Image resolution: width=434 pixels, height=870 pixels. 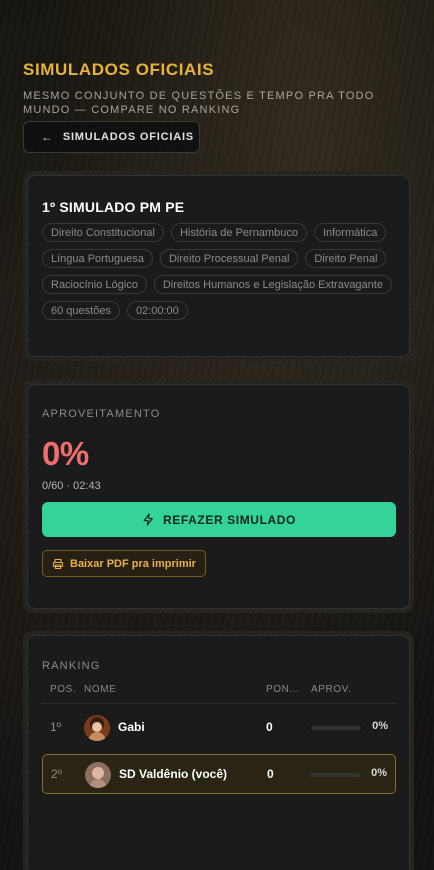 What do you see at coordinates (331, 689) in the screenshot?
I see `column-approval: APROV.` at bounding box center [331, 689].